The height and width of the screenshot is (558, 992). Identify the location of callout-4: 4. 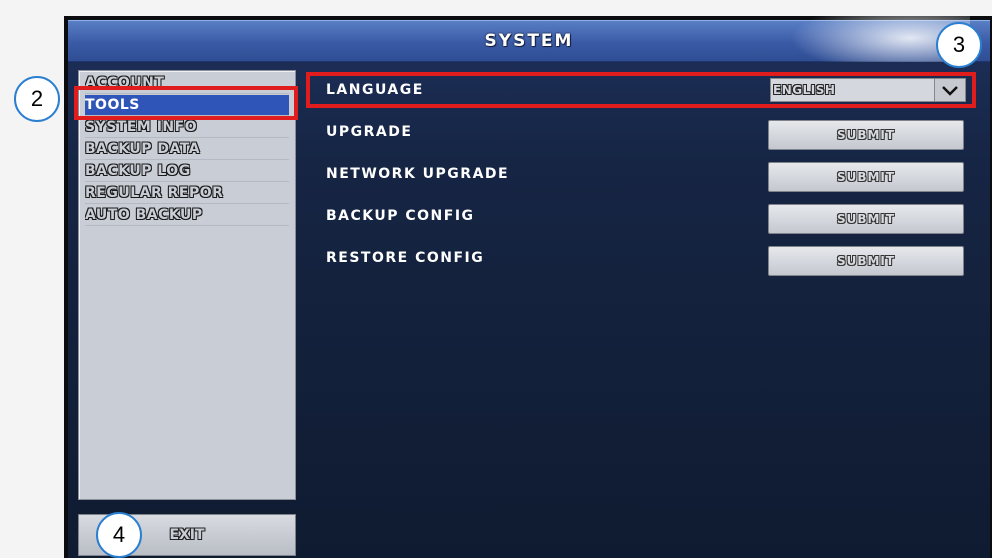
(119, 535).